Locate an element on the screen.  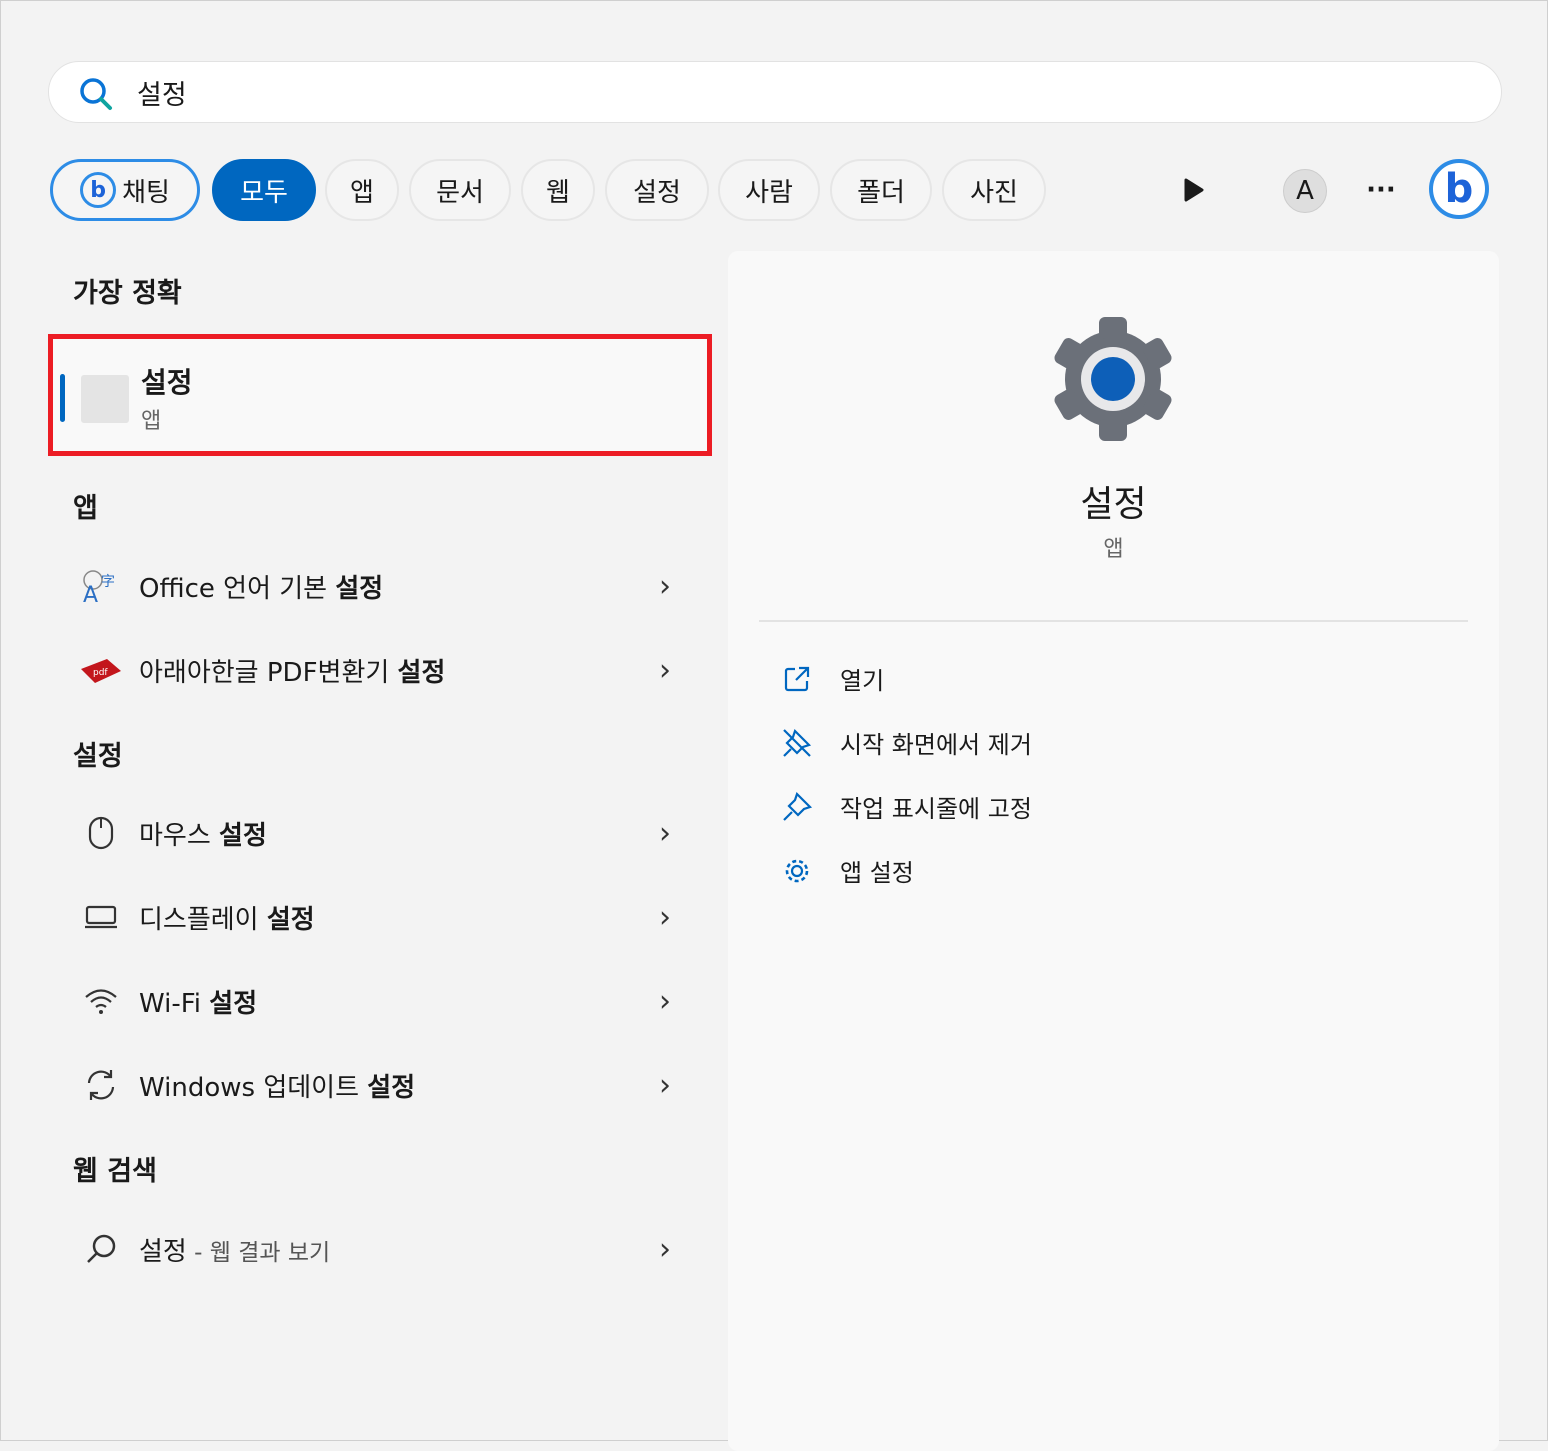
play-icon is located at coordinates (1194, 190).